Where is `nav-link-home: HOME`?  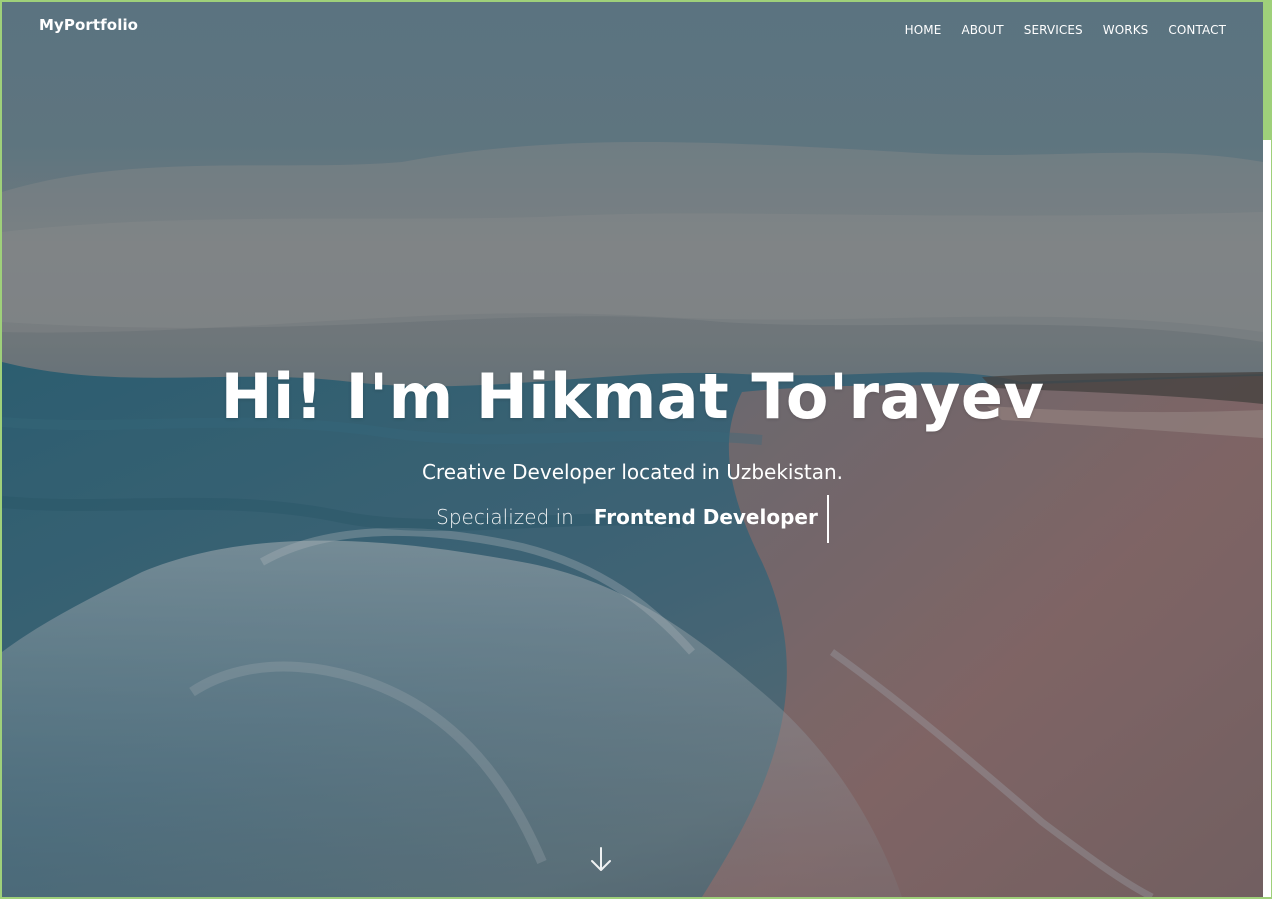 nav-link-home: HOME is located at coordinates (923, 30).